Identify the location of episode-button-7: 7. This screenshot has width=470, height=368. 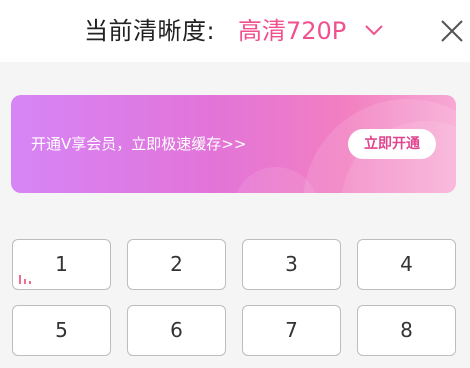
(291, 330).